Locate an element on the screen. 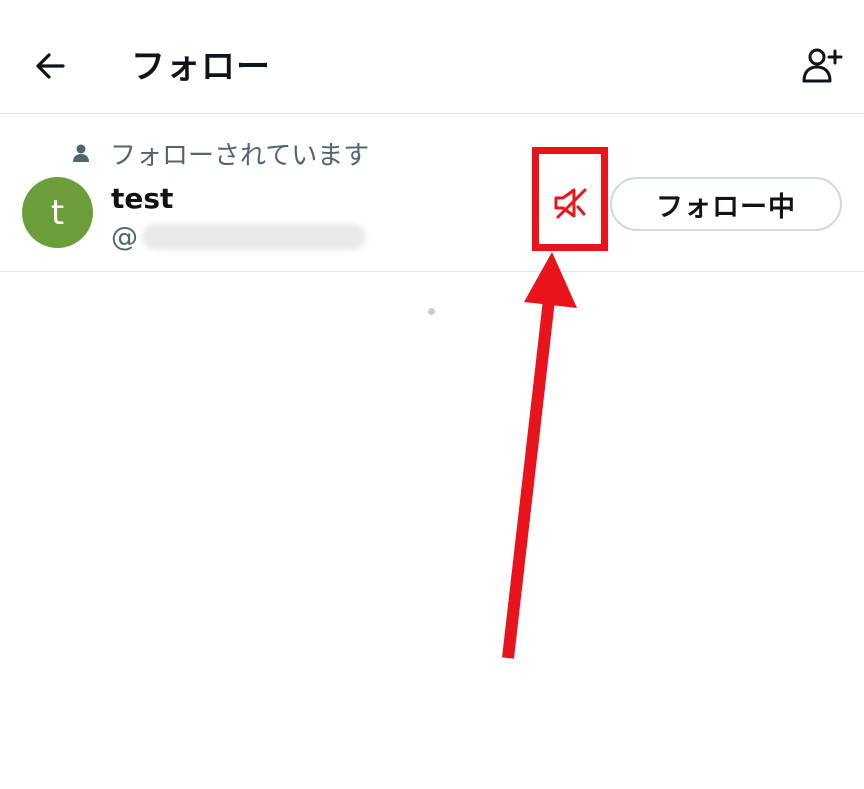  avatar: t is located at coordinates (57, 212).